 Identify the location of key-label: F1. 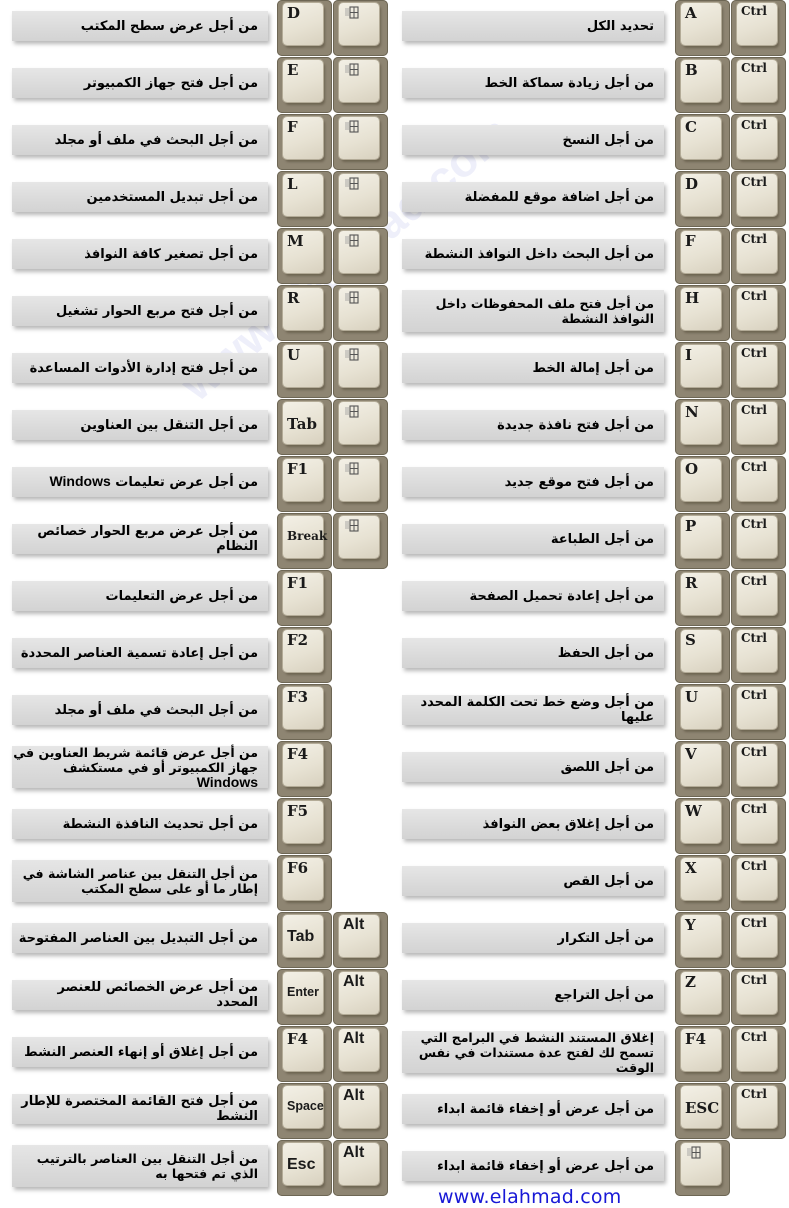
(298, 583).